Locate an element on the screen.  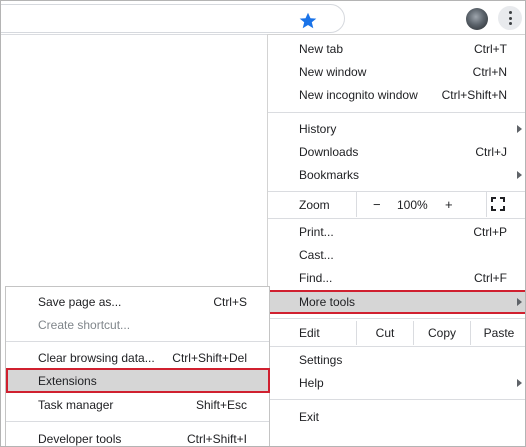
menu-item-label: Developer tools is located at coordinates (80, 439).